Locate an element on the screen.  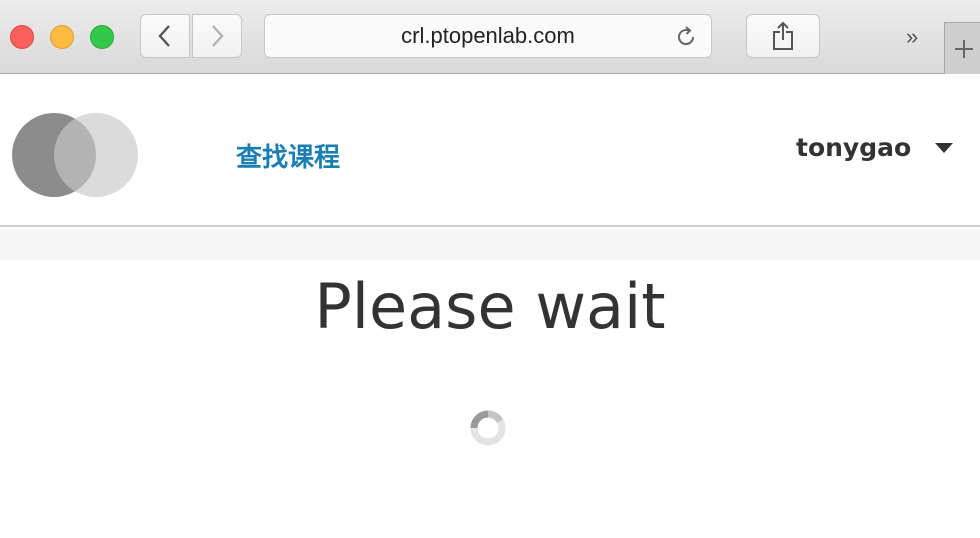
forward-button is located at coordinates (217, 36).